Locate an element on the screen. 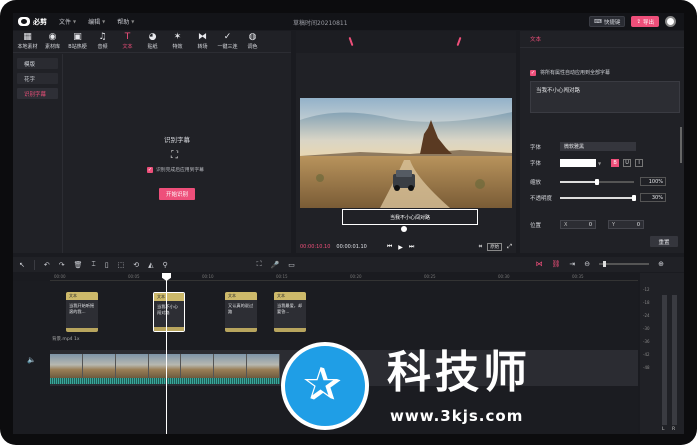  menu-file: 文件 ▼ is located at coordinates (67, 21).